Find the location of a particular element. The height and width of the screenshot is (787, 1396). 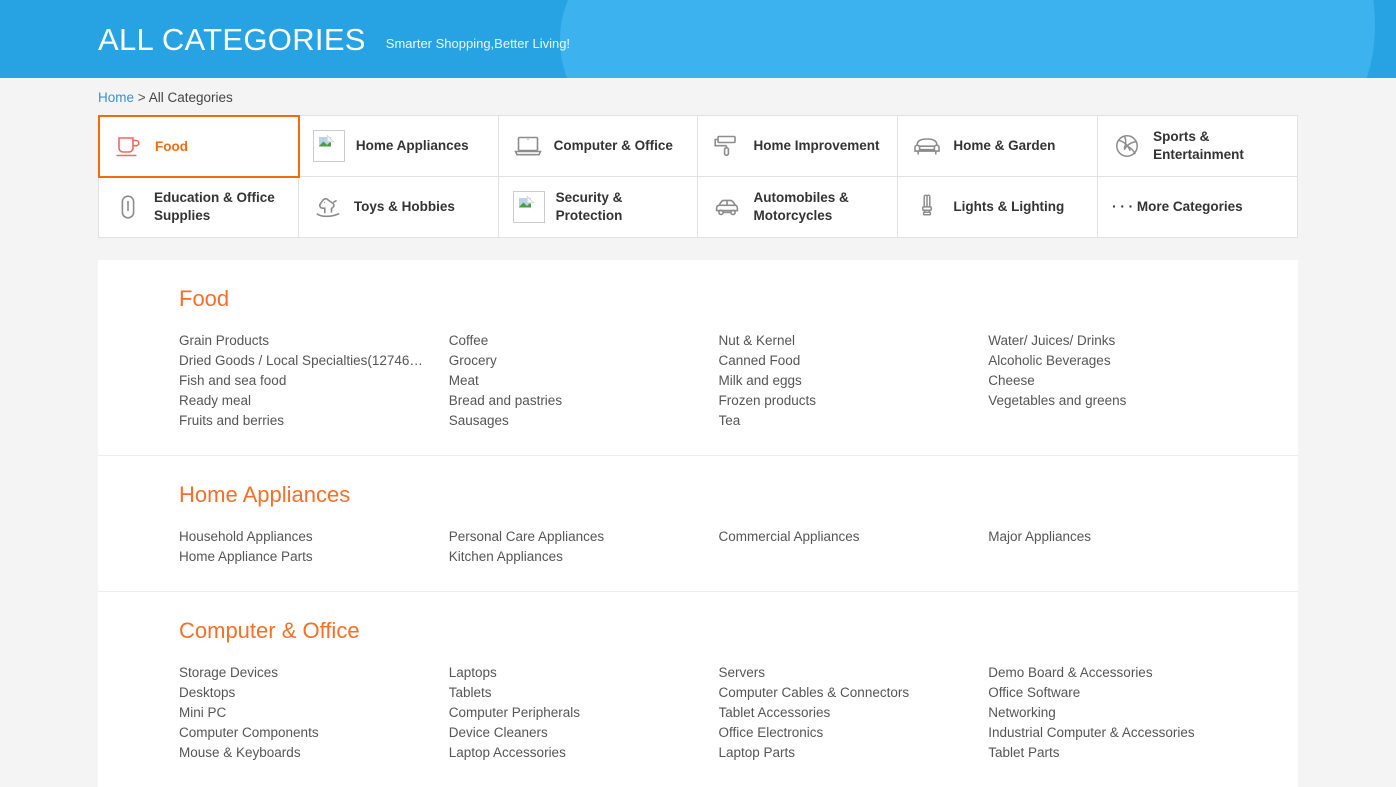

subcategory-link: Meat is located at coordinates (584, 381).